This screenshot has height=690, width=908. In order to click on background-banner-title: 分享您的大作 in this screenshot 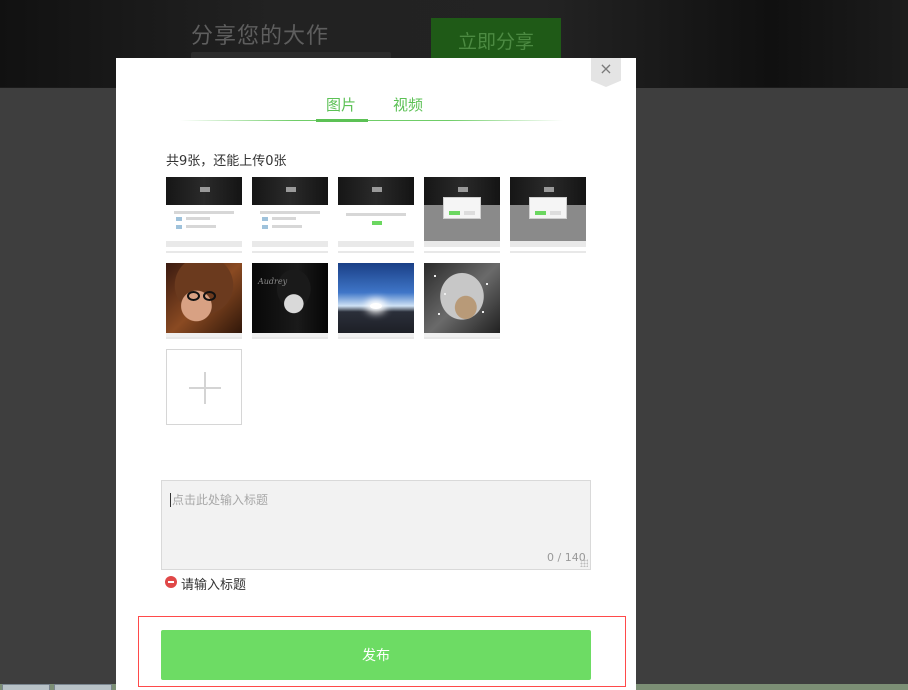, I will do `click(260, 36)`.